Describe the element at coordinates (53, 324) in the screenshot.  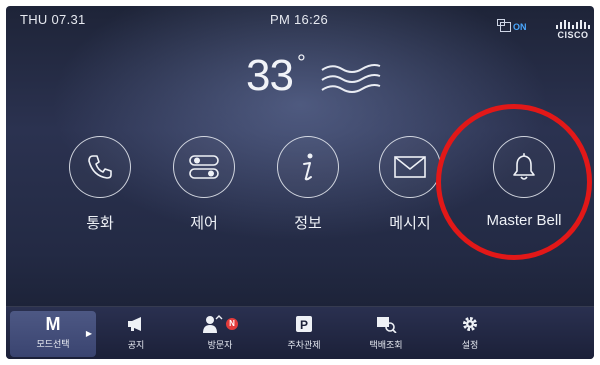
I see `mode-letter: M` at that location.